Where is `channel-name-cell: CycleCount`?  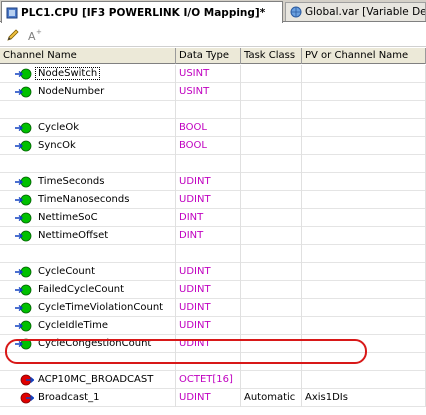
channel-name-cell: CycleCount is located at coordinates (88, 272).